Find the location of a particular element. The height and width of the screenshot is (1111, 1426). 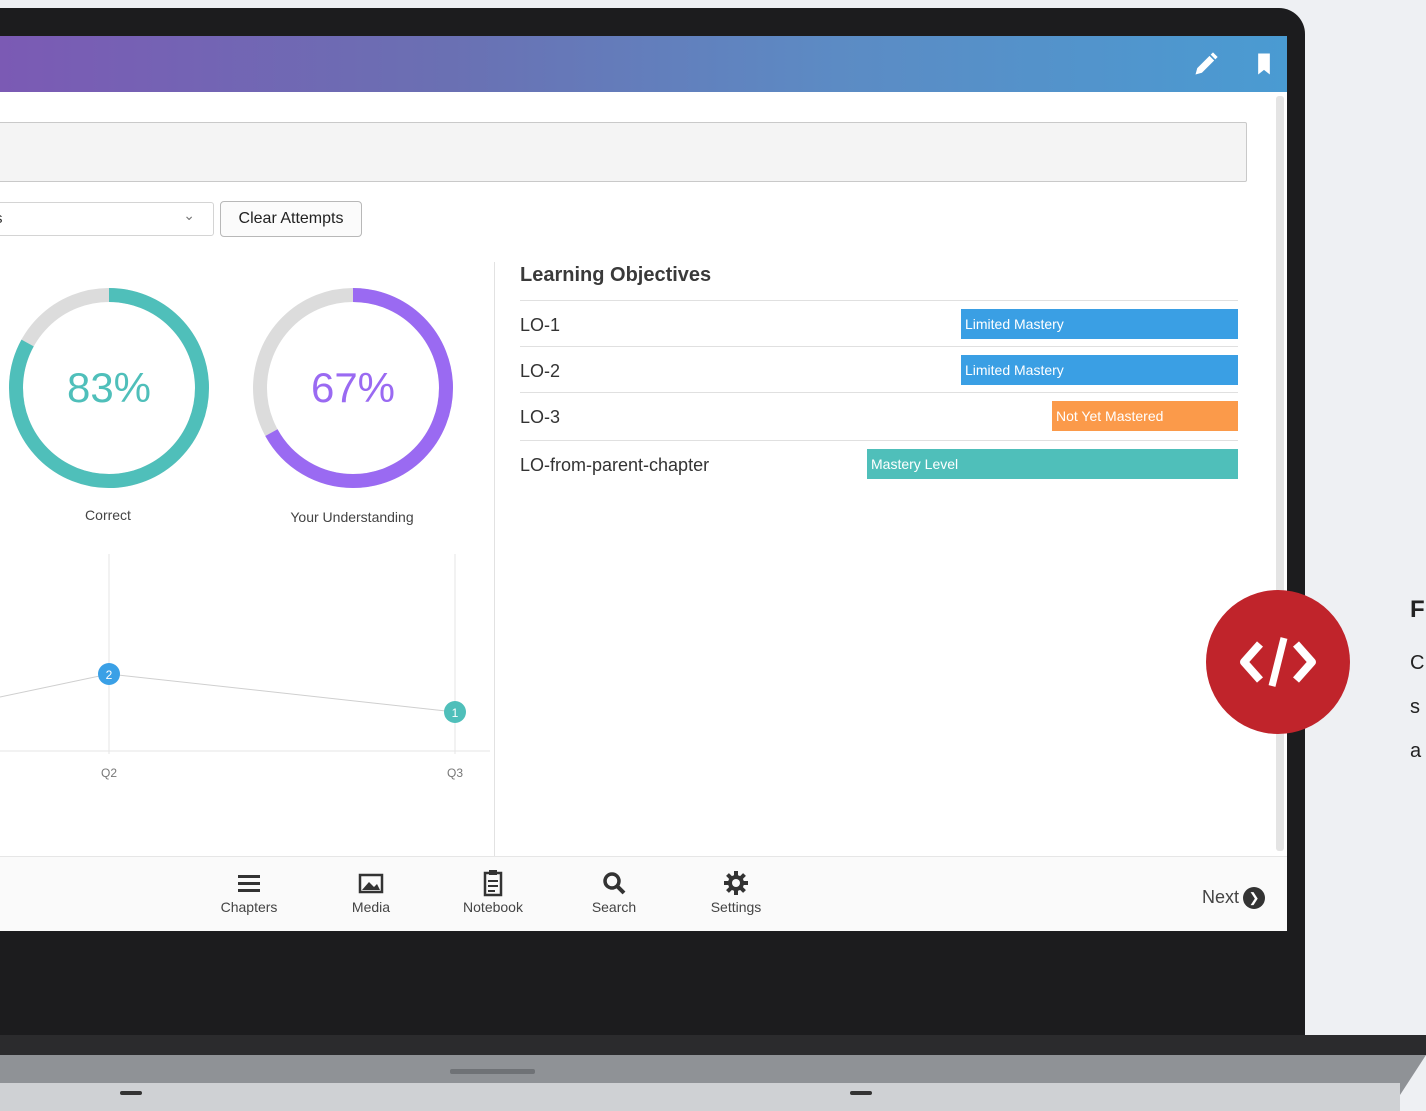

next-label: Next is located at coordinates (1221, 897).